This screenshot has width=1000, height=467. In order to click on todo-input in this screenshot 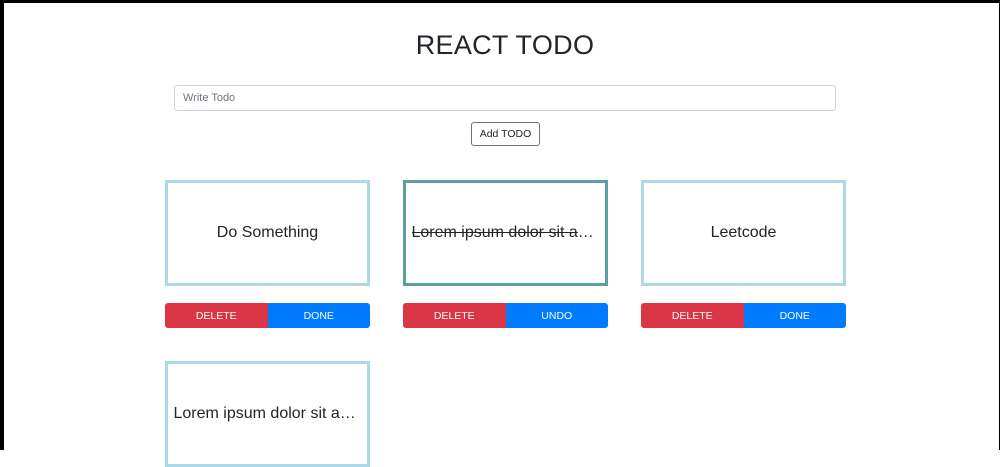, I will do `click(505, 98)`.